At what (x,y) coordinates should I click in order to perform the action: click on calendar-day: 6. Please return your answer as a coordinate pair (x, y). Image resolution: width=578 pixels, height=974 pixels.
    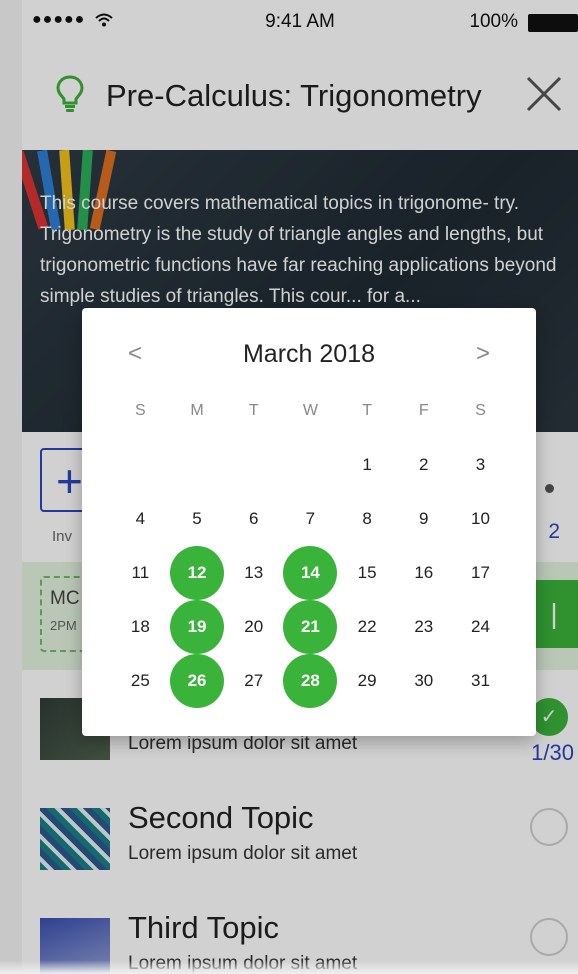
    Looking at the image, I should click on (253, 519).